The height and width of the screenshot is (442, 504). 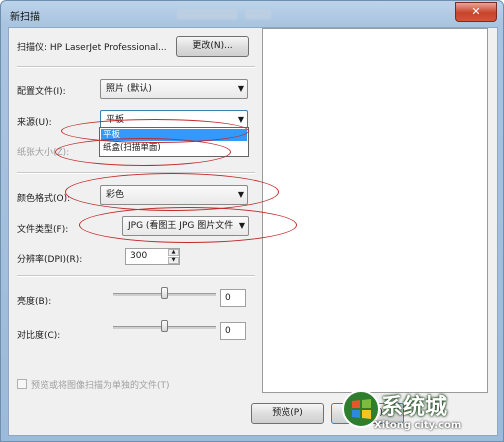 I want to click on profile-select: 照片 (默认) ▼, so click(x=174, y=89).